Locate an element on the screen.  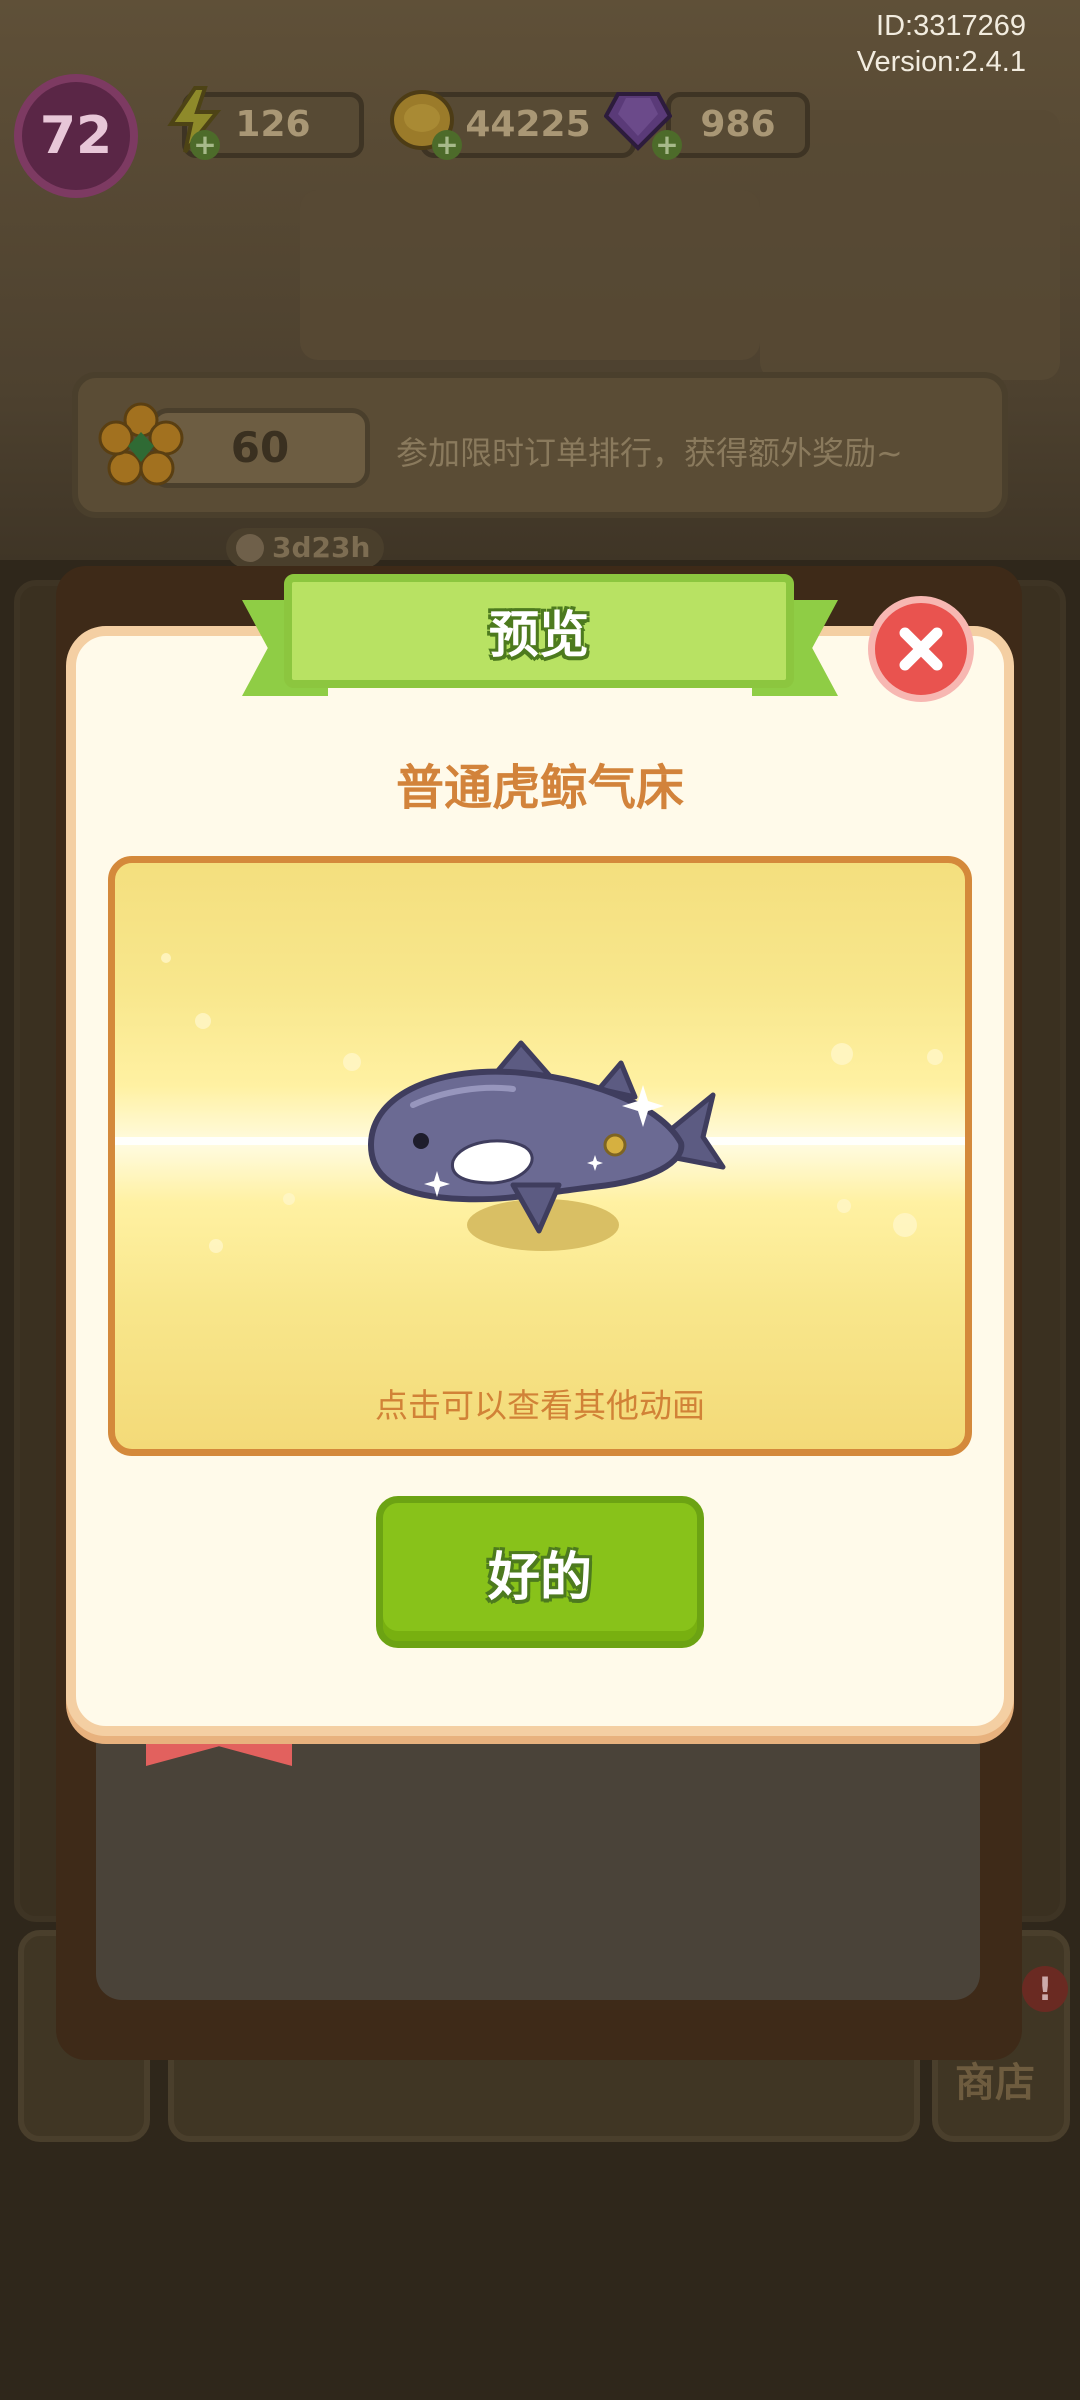
event-timer: 3d23h is located at coordinates (305, 548).